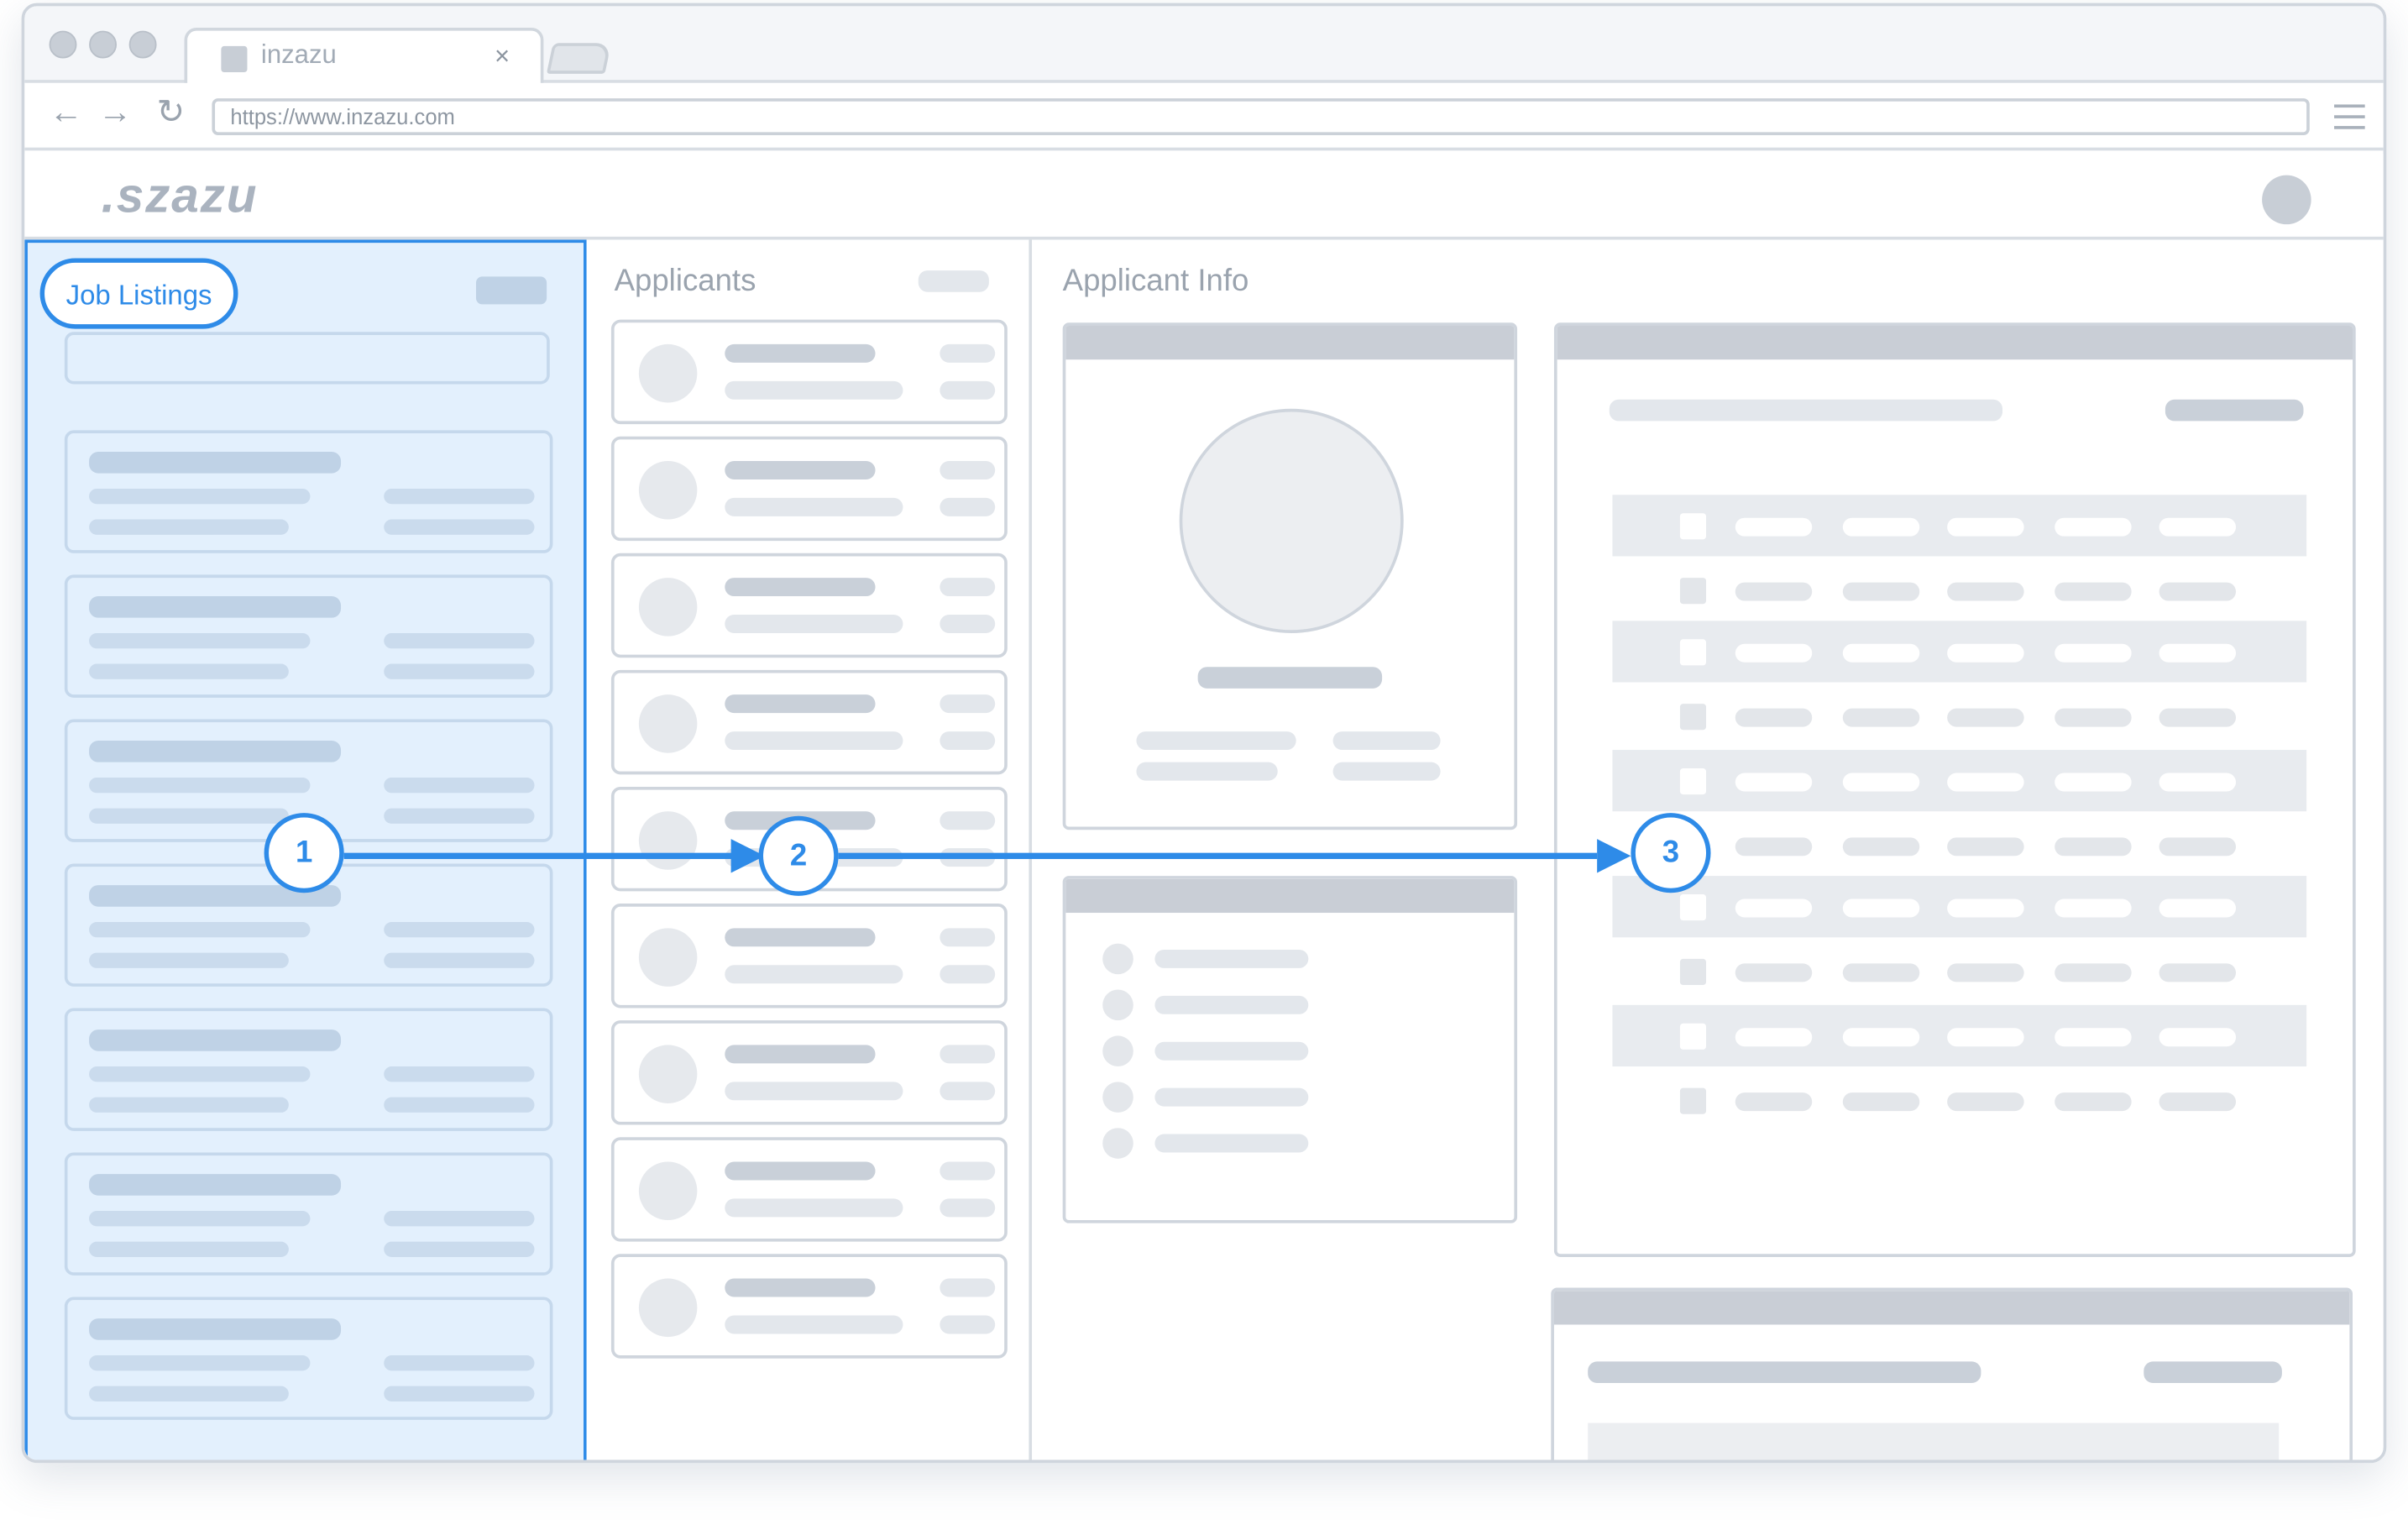 The image size is (2408, 1535). What do you see at coordinates (503, 56) in the screenshot?
I see `tab-close-icon: ×` at bounding box center [503, 56].